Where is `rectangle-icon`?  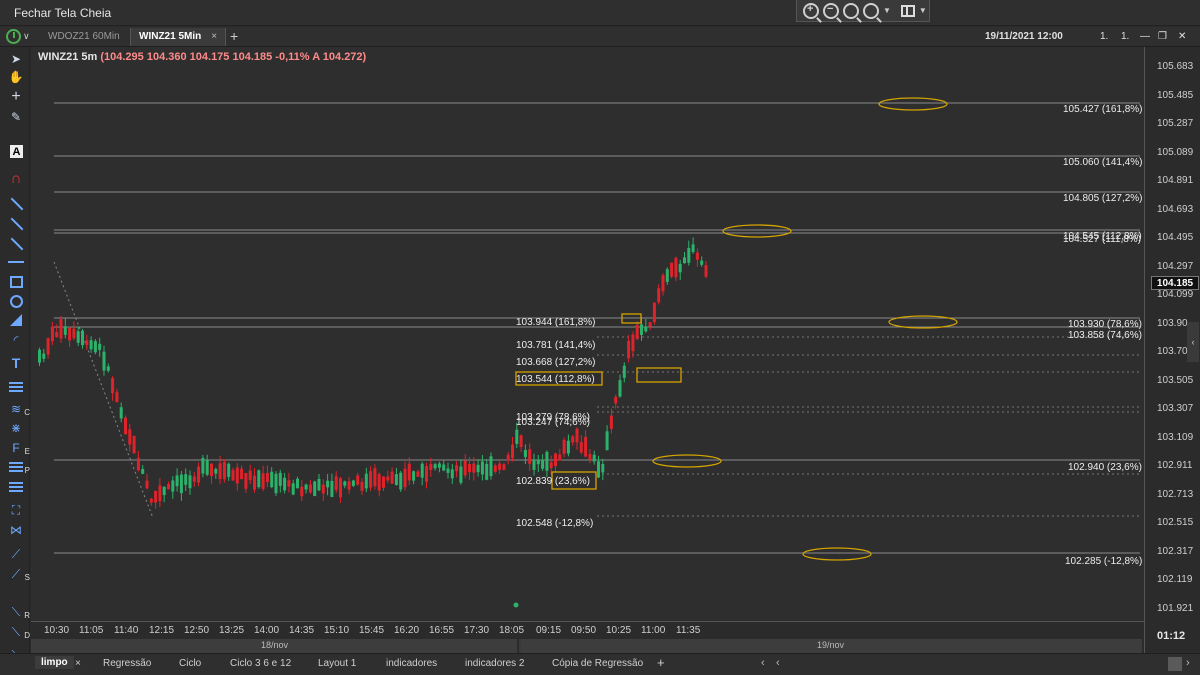 rectangle-icon is located at coordinates (16, 282).